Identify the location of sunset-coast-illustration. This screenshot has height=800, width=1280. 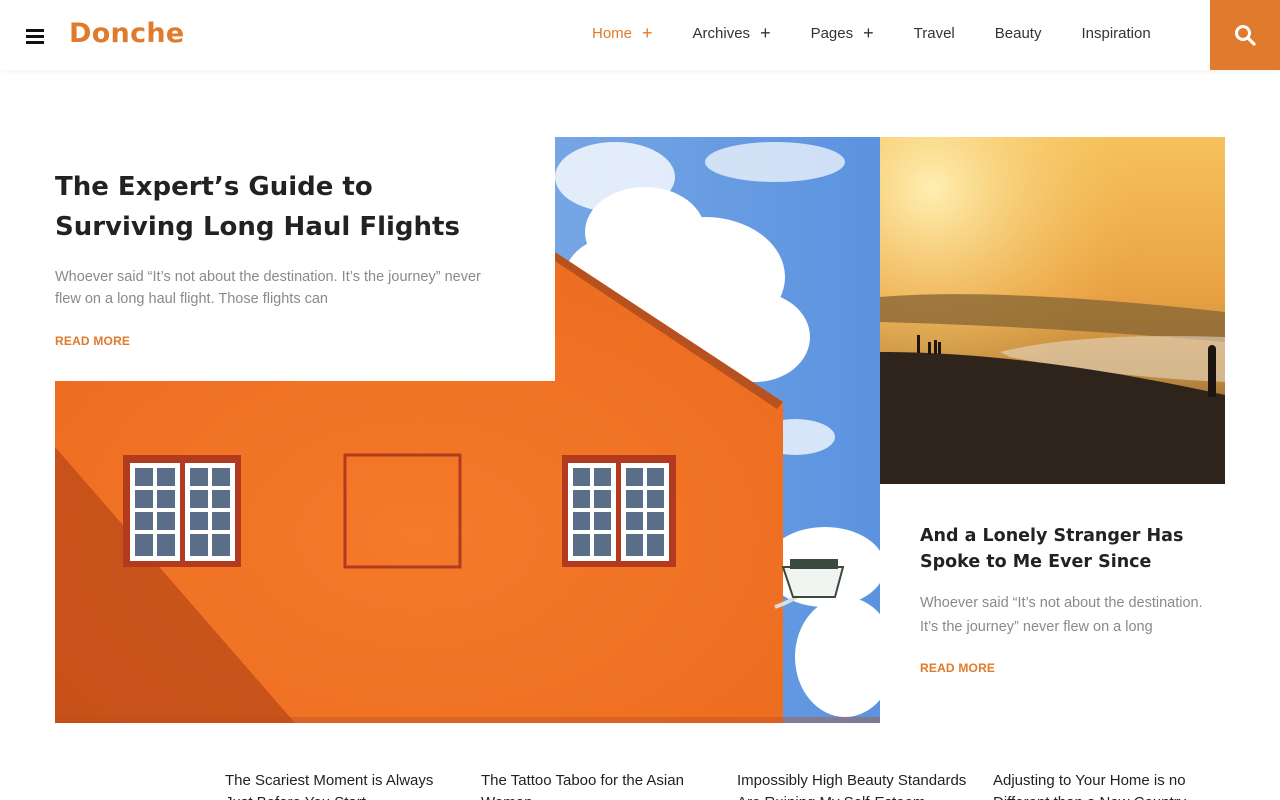
(1052, 310).